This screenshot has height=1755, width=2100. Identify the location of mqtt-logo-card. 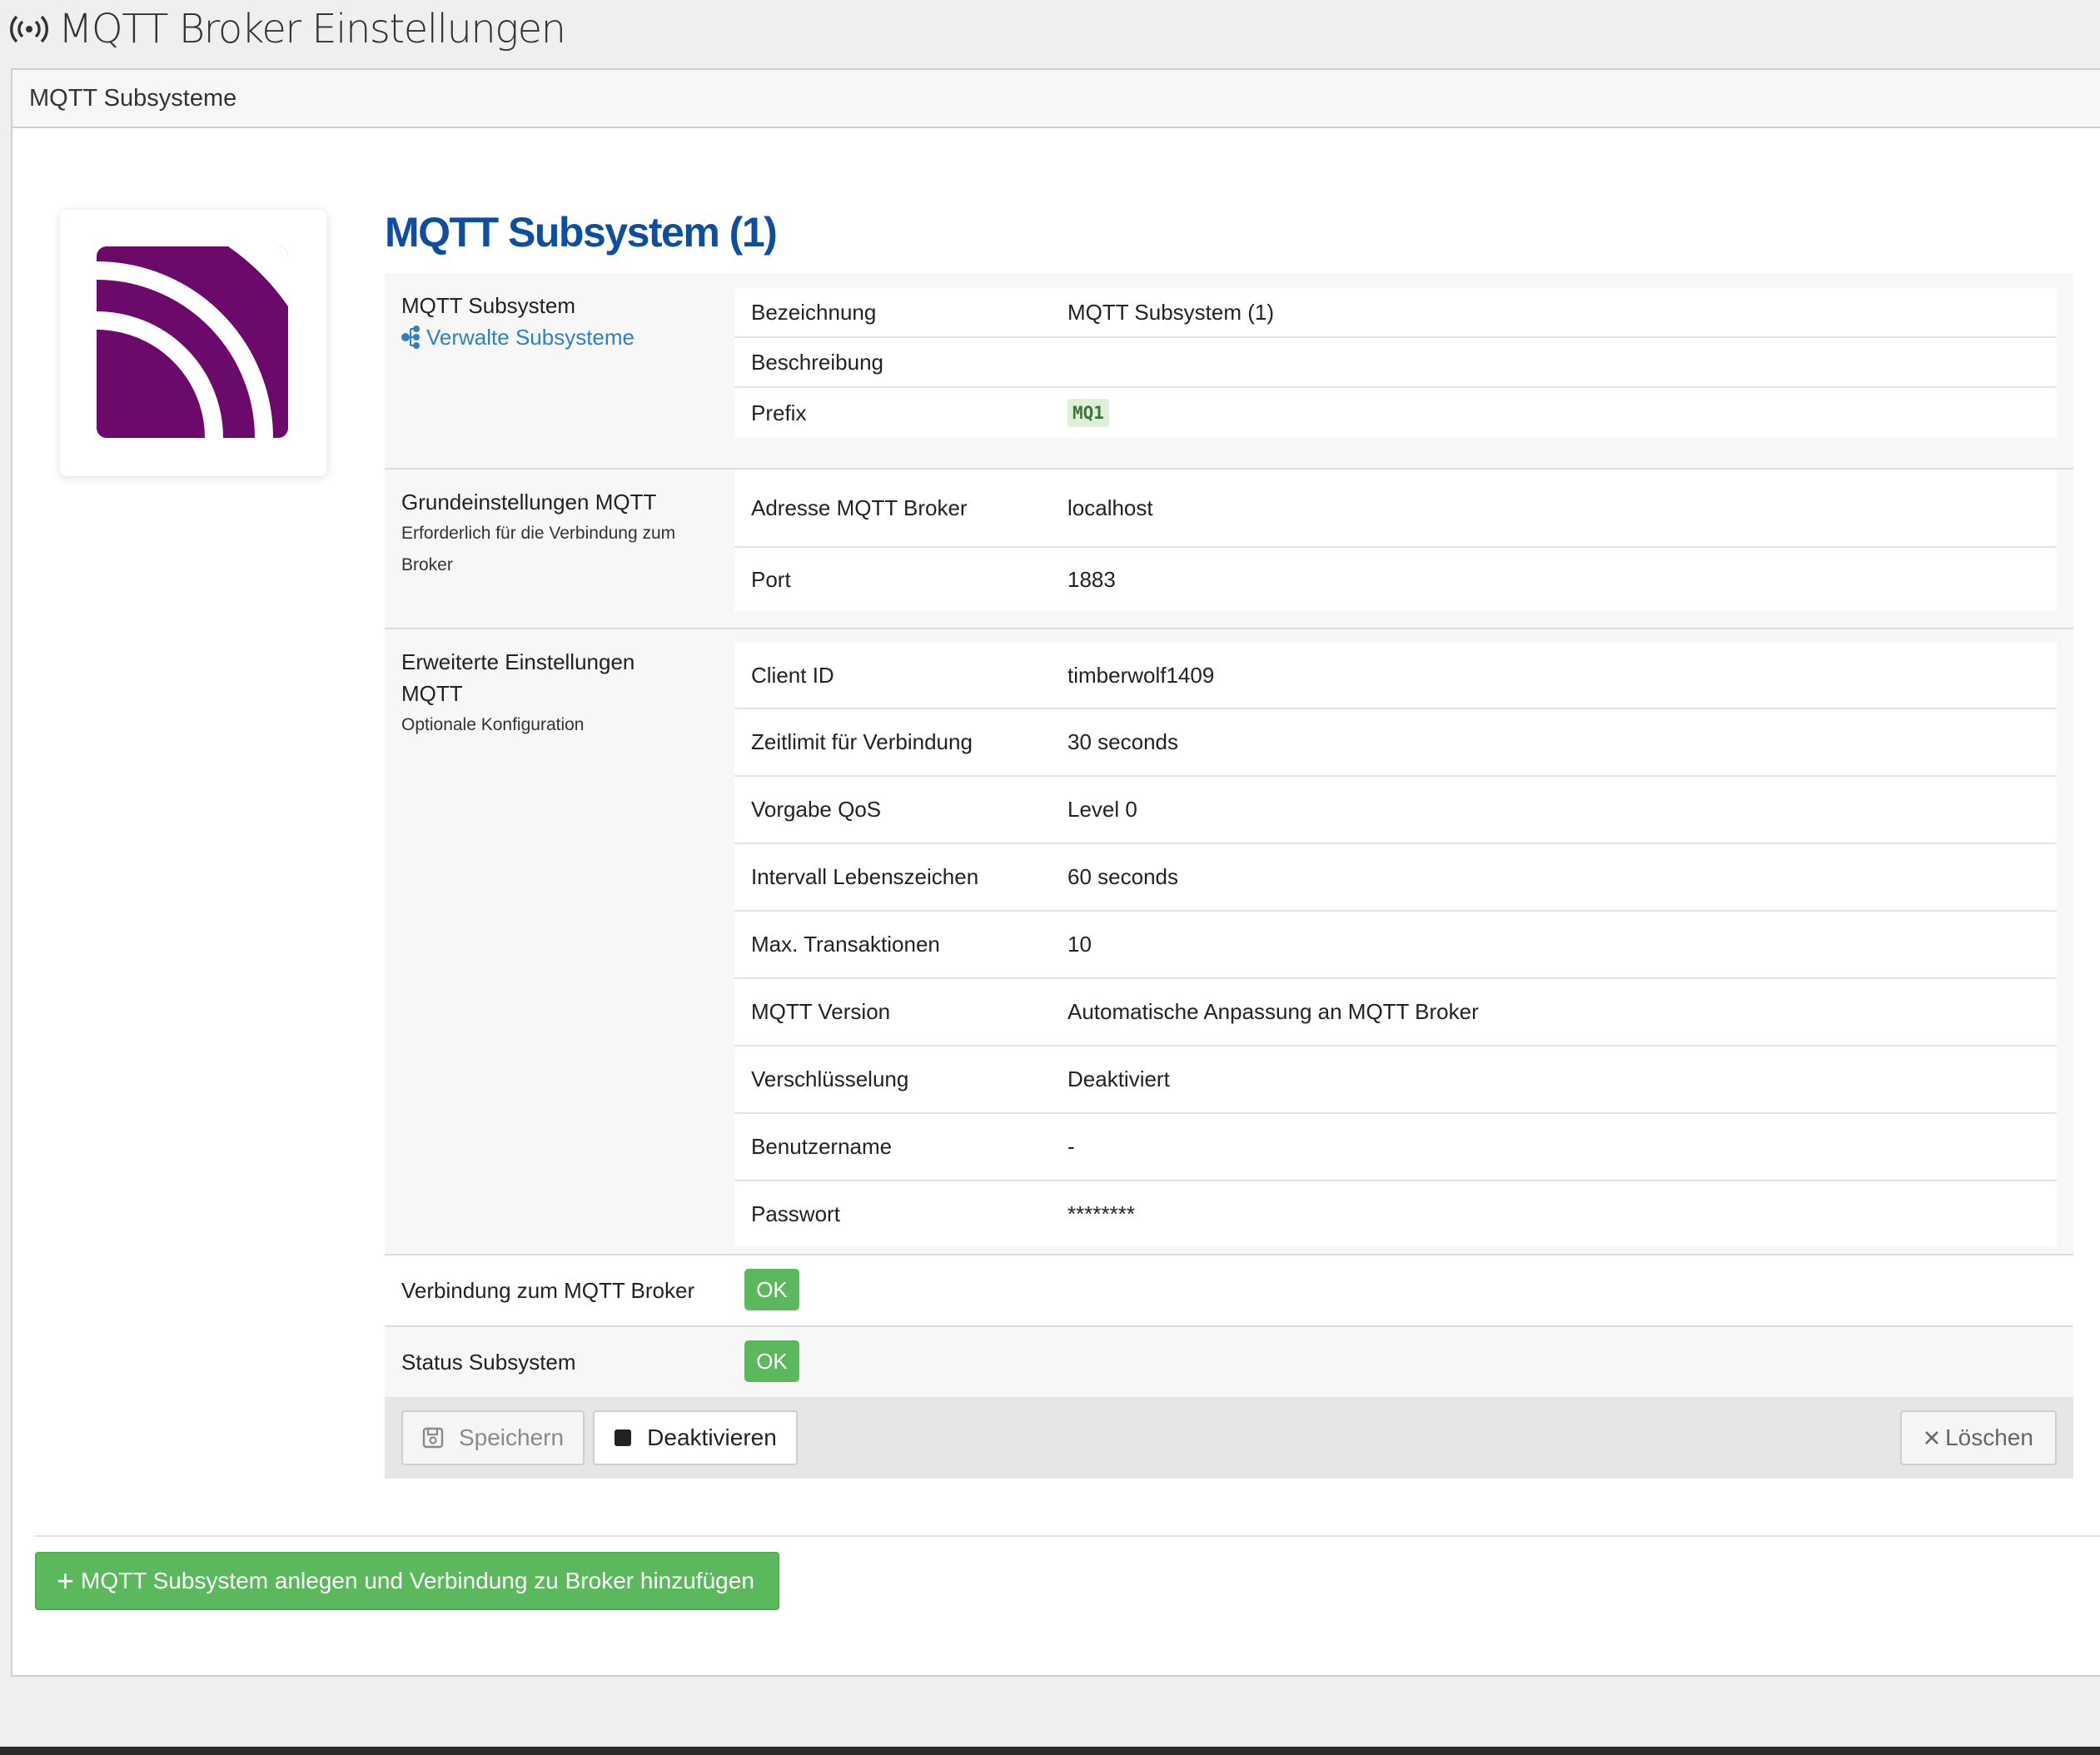
(193, 343).